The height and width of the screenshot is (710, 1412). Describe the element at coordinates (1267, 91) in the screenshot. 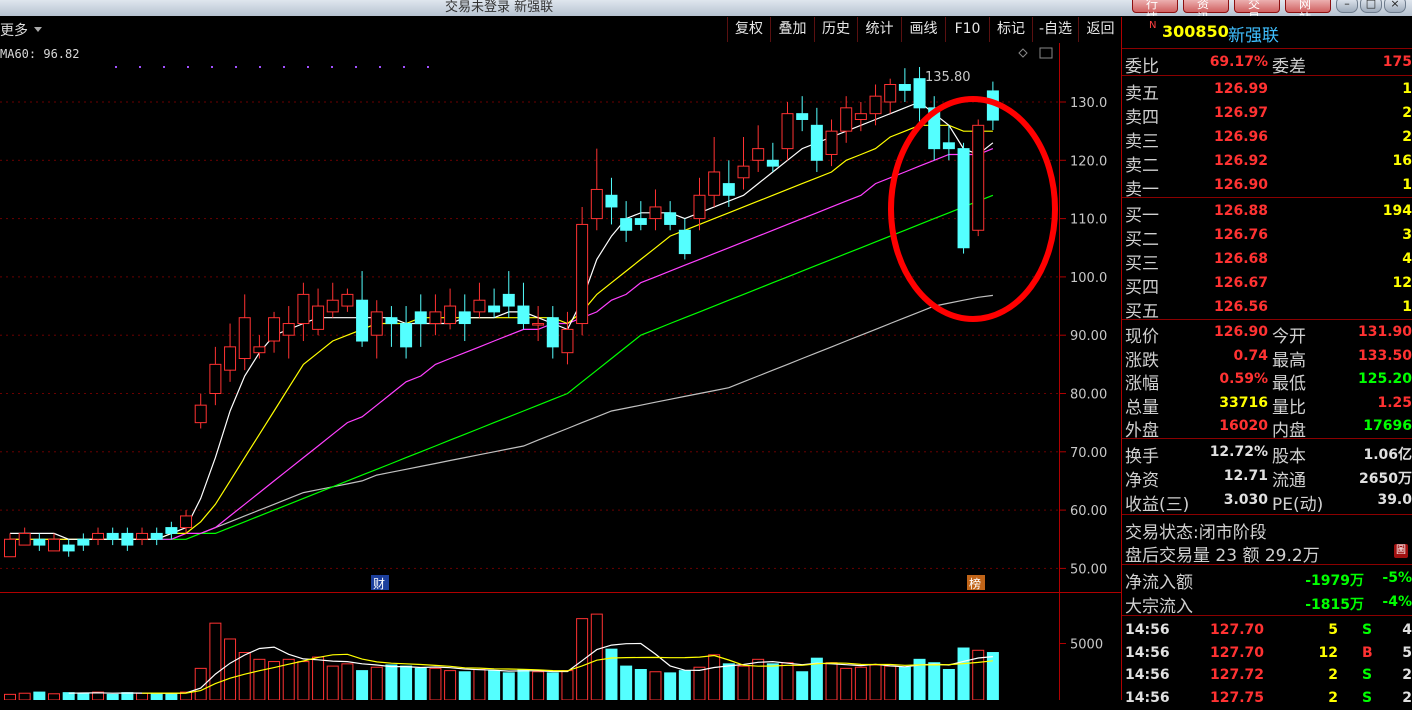

I see `ask-level-row: 卖五 126.99 1` at that location.